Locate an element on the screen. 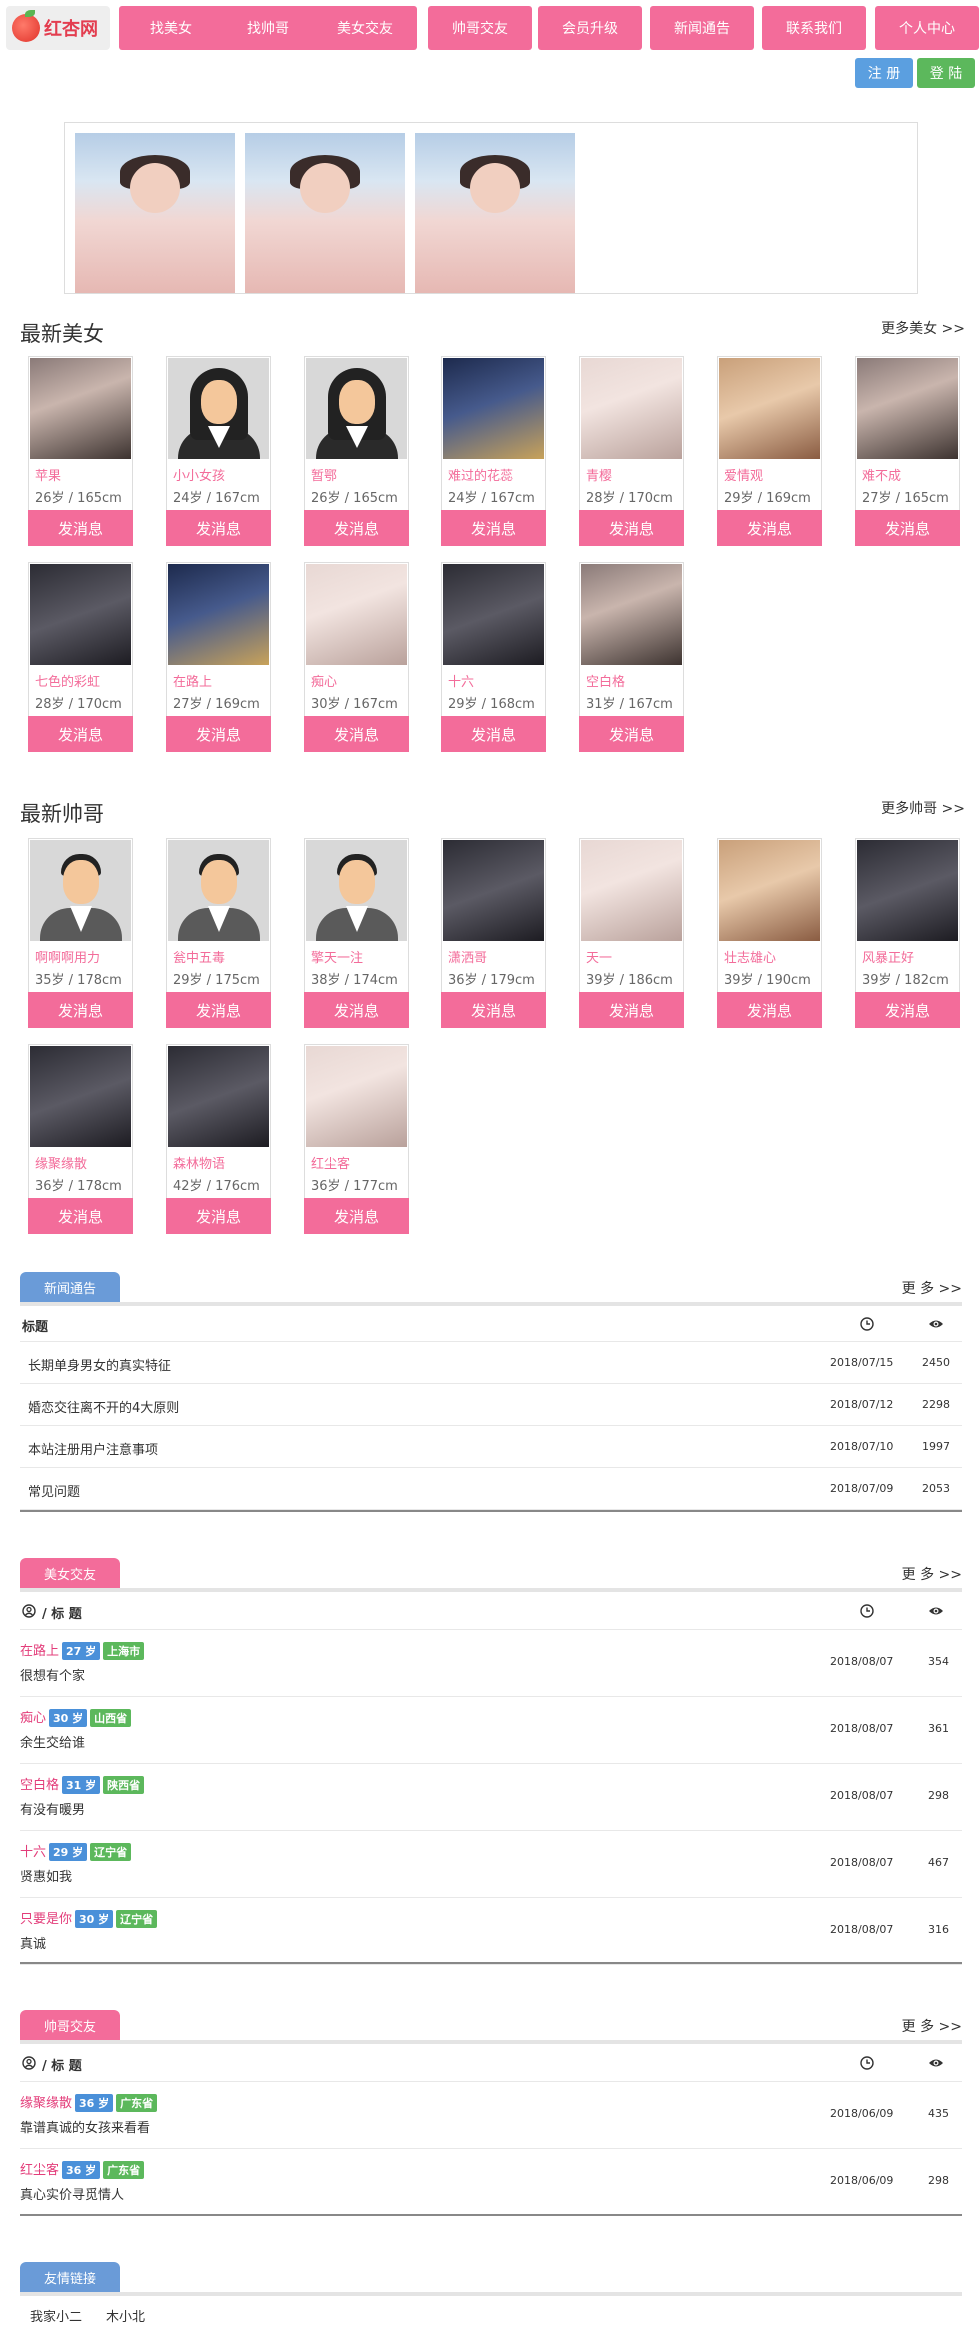 Image resolution: width=980 pixels, height=2330 pixels. post-row: 空白格 31 岁陕西省 有没有暖男 2018/08/07 298 is located at coordinates (491, 1797).